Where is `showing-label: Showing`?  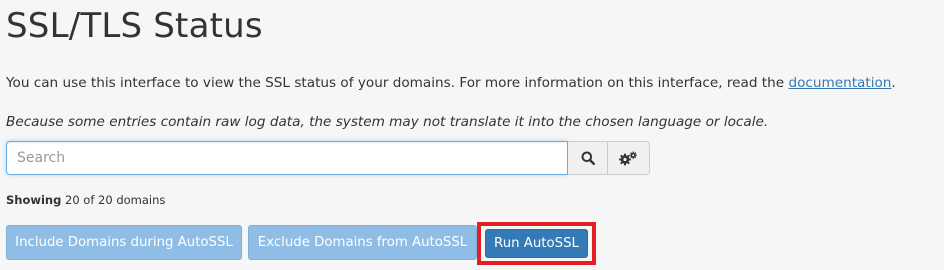
showing-label: Showing is located at coordinates (34, 200).